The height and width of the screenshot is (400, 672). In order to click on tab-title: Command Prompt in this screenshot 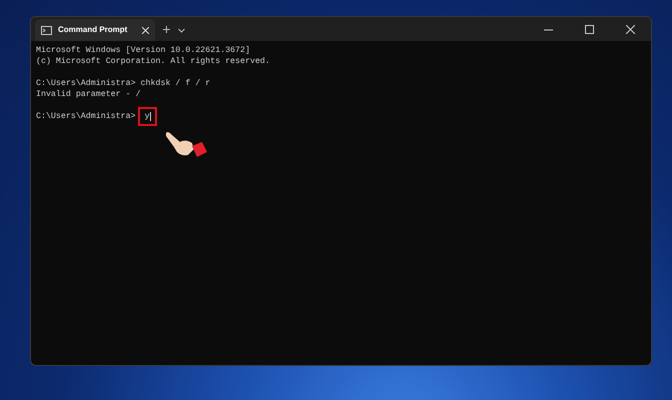, I will do `click(93, 30)`.